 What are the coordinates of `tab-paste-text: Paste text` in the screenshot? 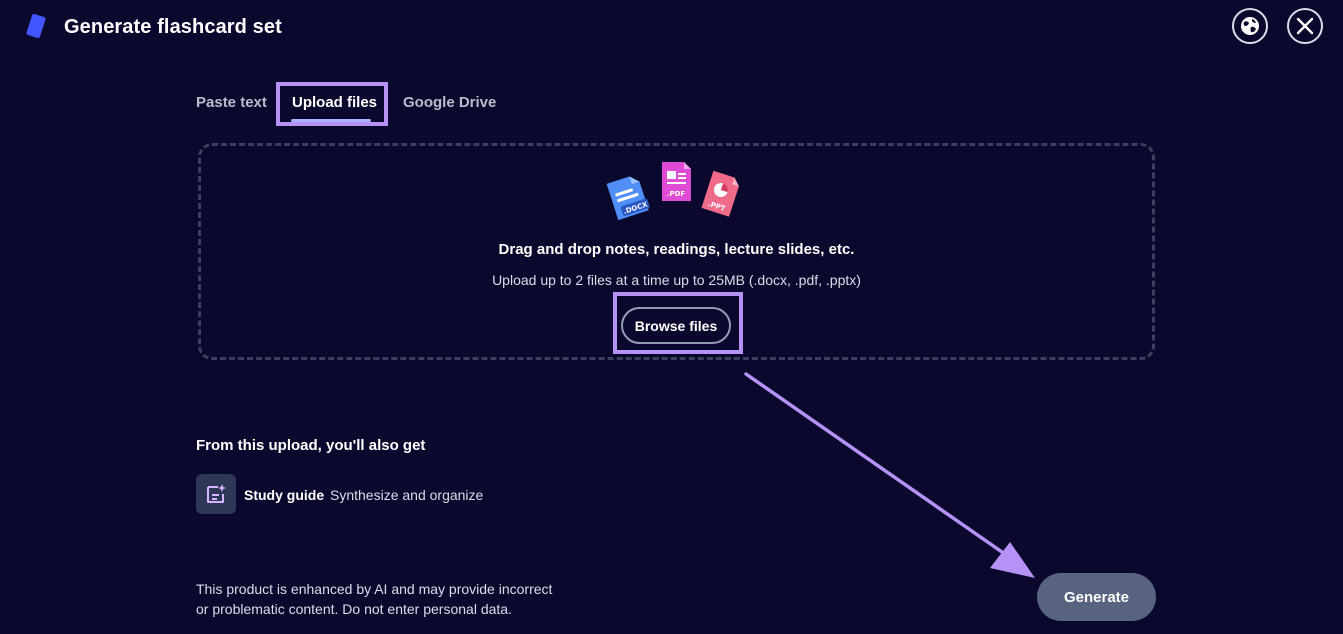 It's located at (231, 103).